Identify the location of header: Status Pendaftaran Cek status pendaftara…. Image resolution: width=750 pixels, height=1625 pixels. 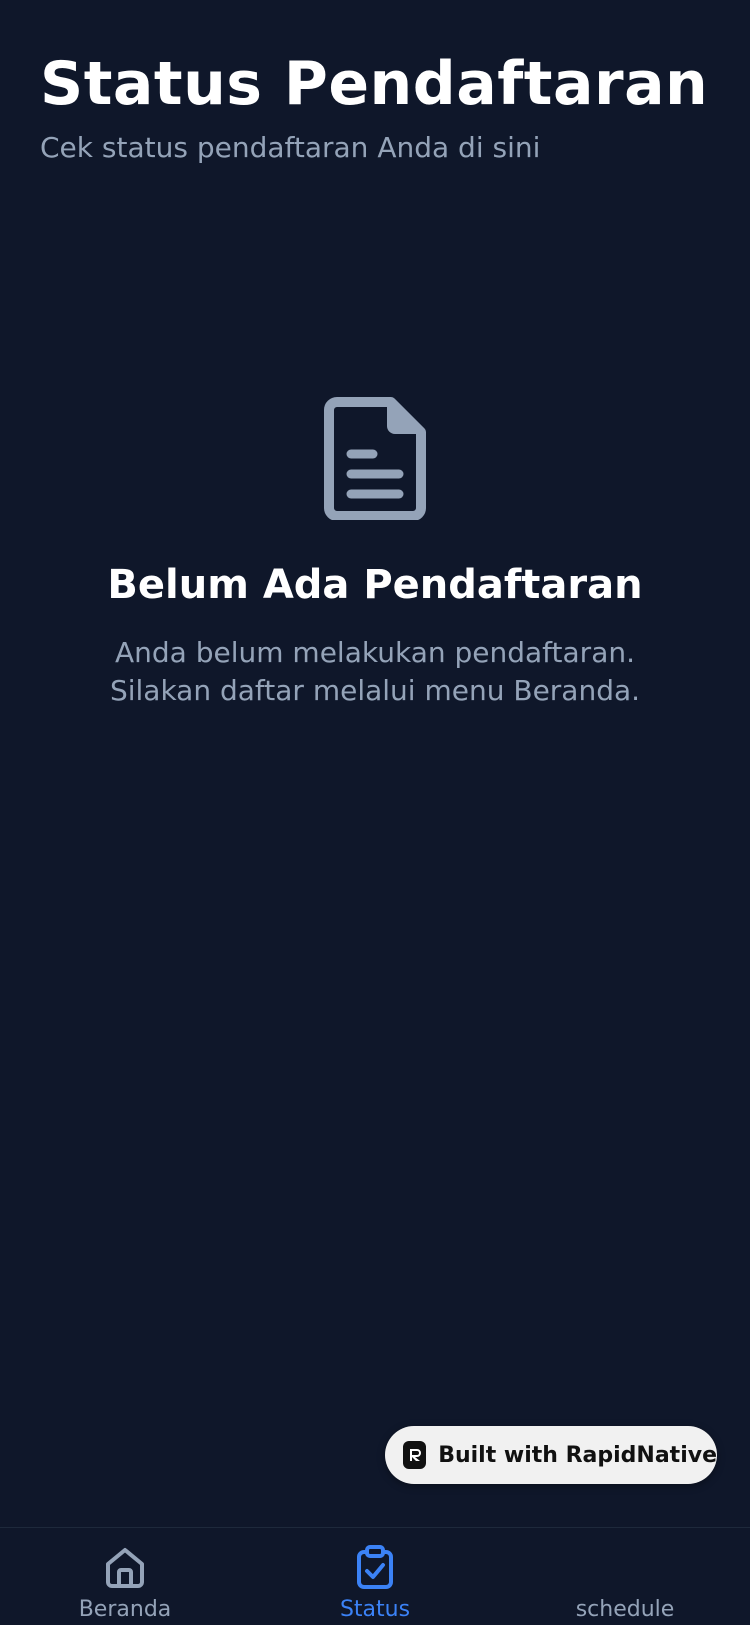
(375, 107).